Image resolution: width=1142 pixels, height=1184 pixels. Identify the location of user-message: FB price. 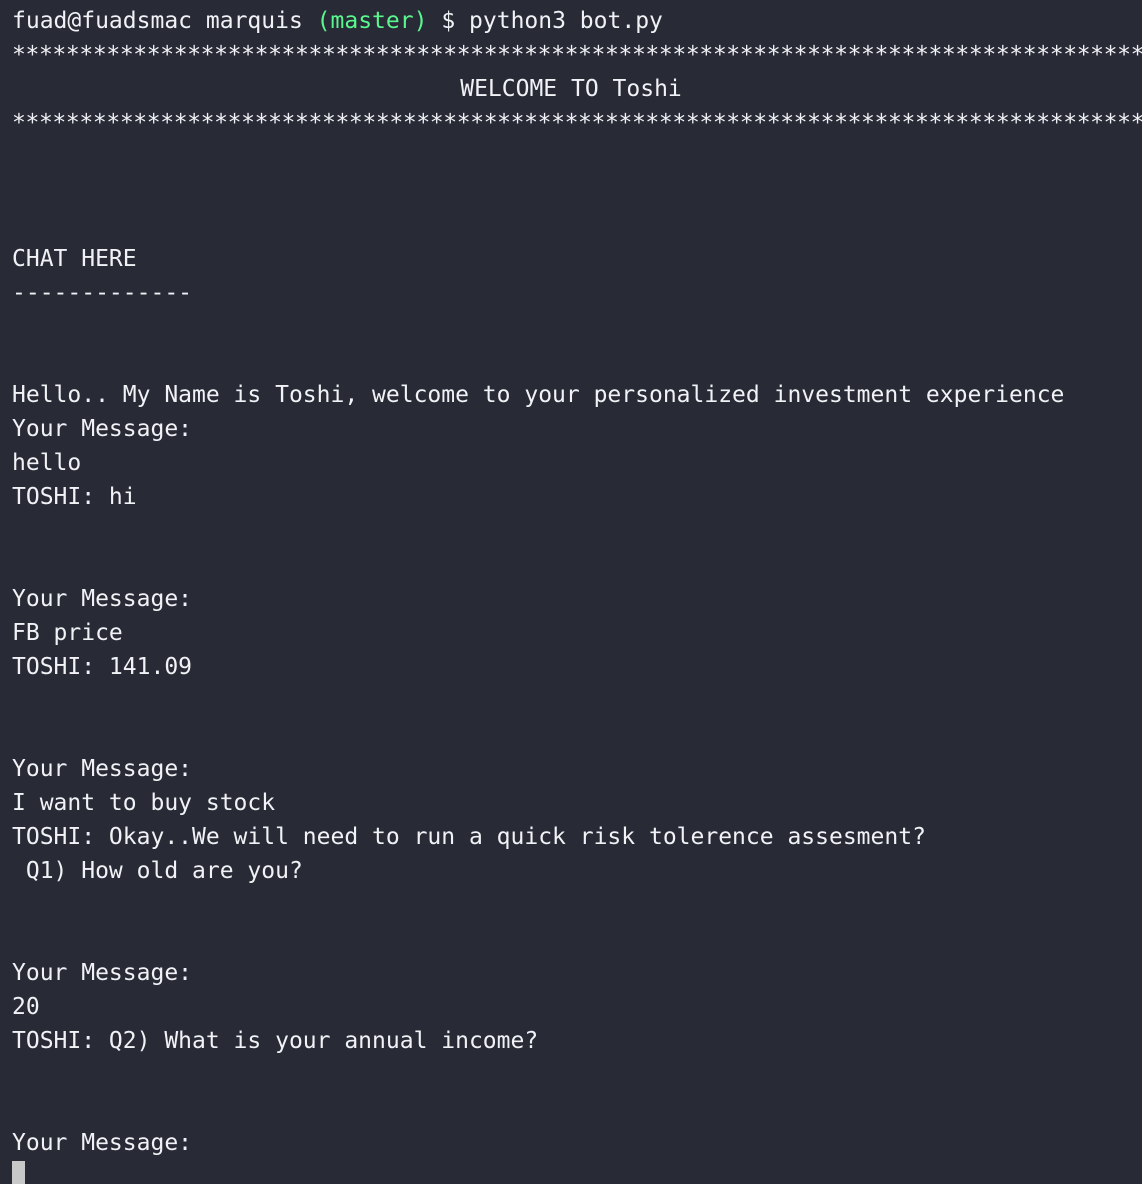
(67, 633).